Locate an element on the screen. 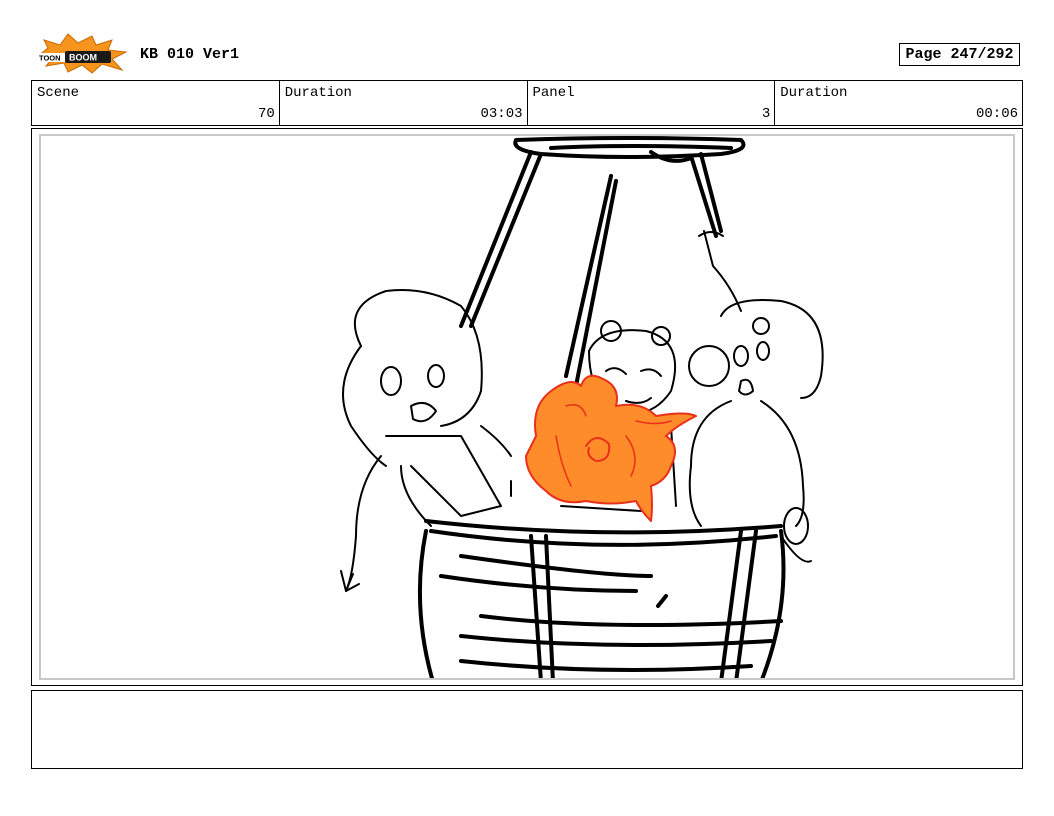 This screenshot has width=1054, height=816. balloon-ropes is located at coordinates (591, 269).